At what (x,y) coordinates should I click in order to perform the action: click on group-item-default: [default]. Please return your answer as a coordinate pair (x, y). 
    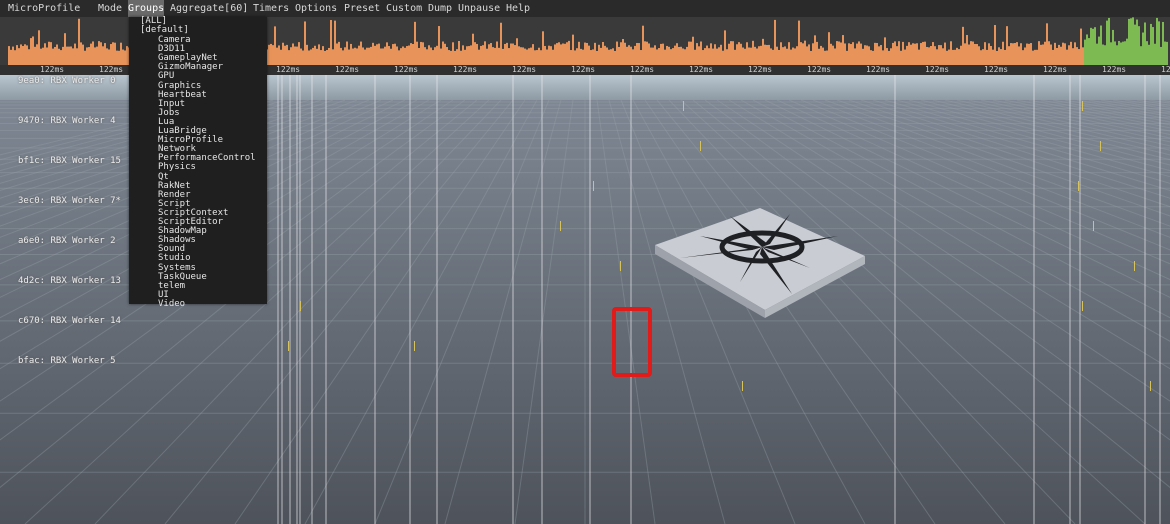
    Looking at the image, I should click on (164, 30).